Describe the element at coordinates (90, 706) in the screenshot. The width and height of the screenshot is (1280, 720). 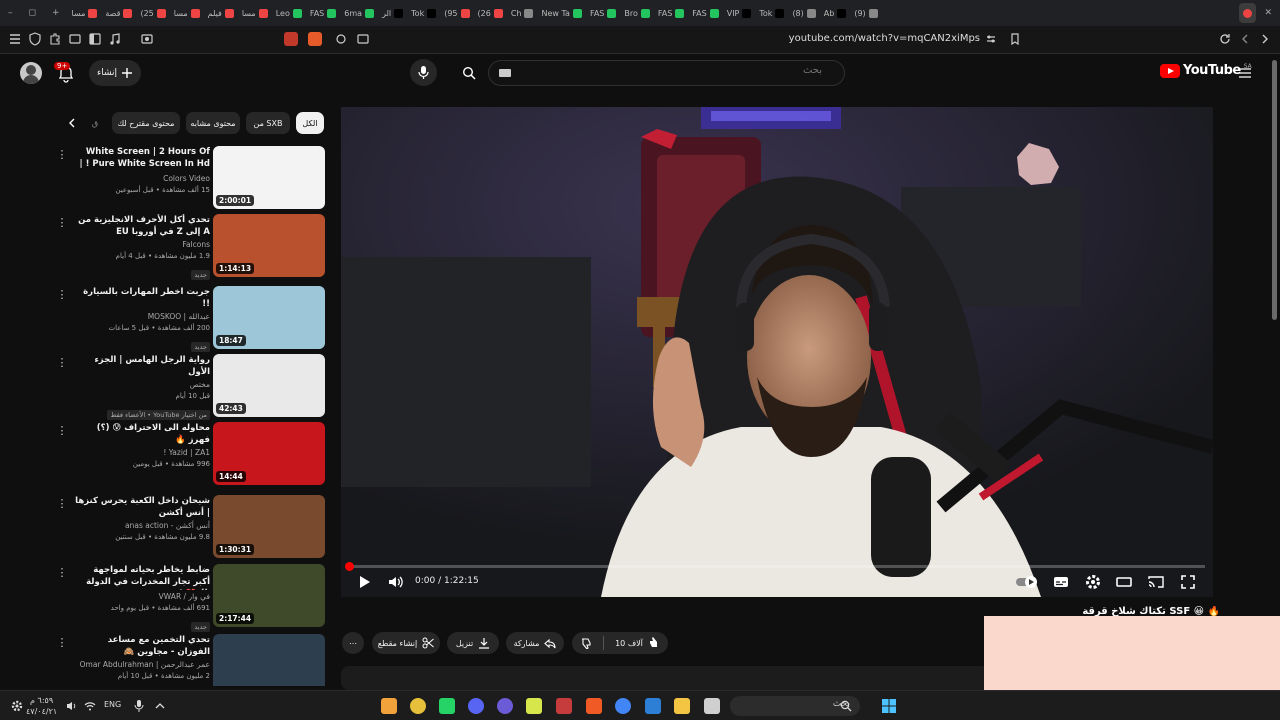
I see `wifi-icon` at that location.